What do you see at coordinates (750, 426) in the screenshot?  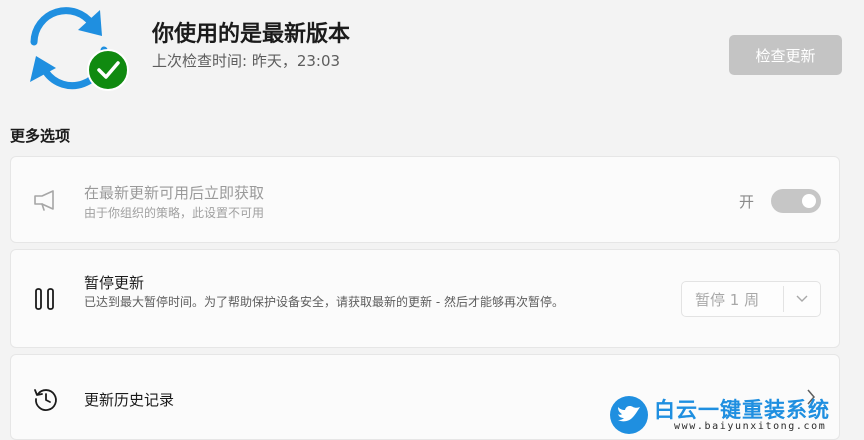 I see `watermark-url: www.baiyunxitong.com` at bounding box center [750, 426].